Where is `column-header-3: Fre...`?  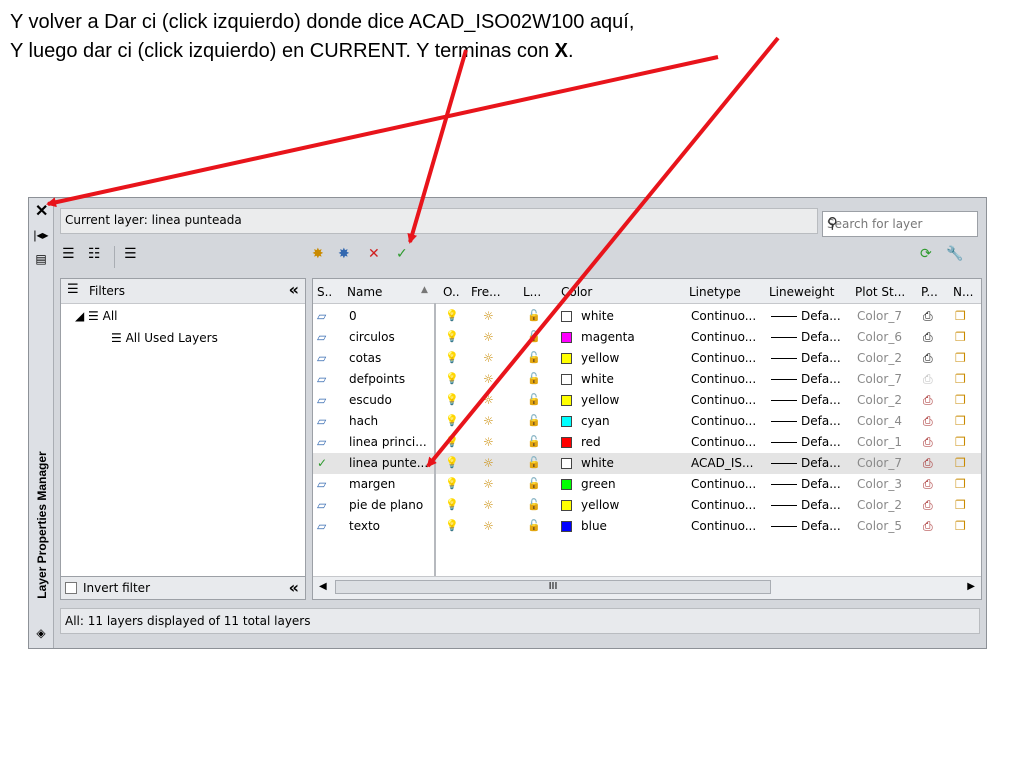 column-header-3: Fre... is located at coordinates (486, 292).